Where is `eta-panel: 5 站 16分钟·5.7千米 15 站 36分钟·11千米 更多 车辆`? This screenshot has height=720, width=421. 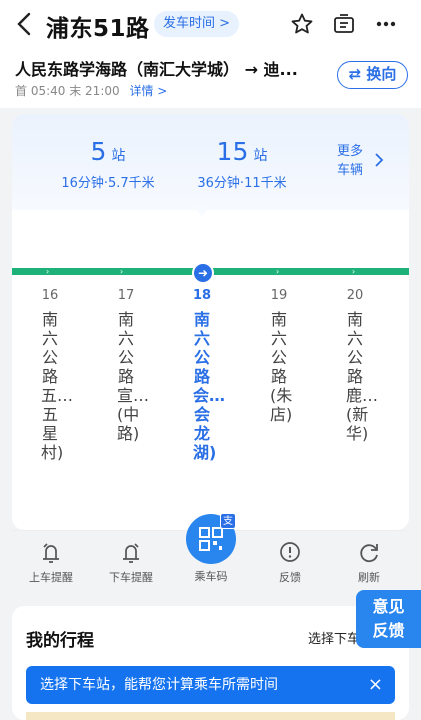
eta-panel: 5 站 16分钟·5.7千米 15 站 36分钟·11千米 更多 车辆 is located at coordinates (210, 162).